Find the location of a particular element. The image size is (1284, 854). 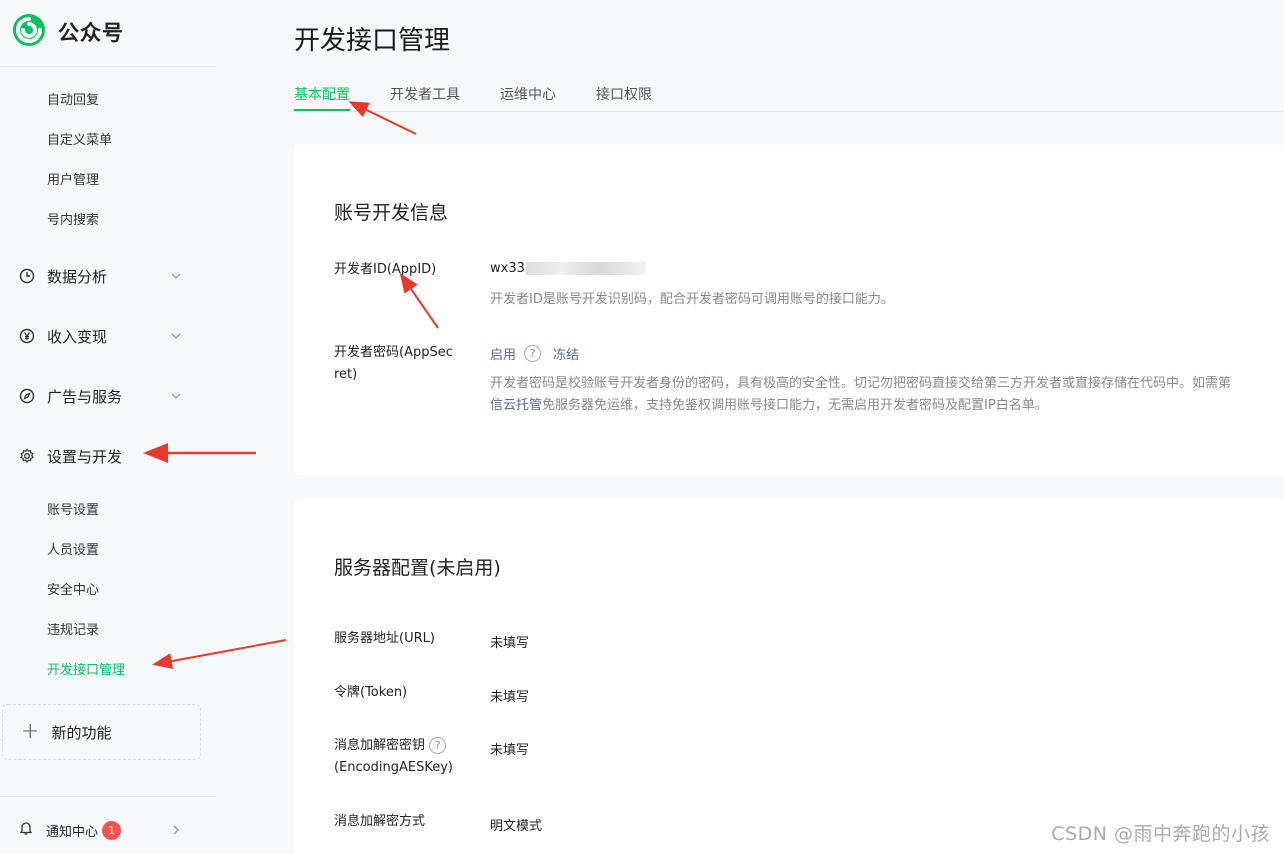

notification-center: 通知中心 1 is located at coordinates (103, 830).